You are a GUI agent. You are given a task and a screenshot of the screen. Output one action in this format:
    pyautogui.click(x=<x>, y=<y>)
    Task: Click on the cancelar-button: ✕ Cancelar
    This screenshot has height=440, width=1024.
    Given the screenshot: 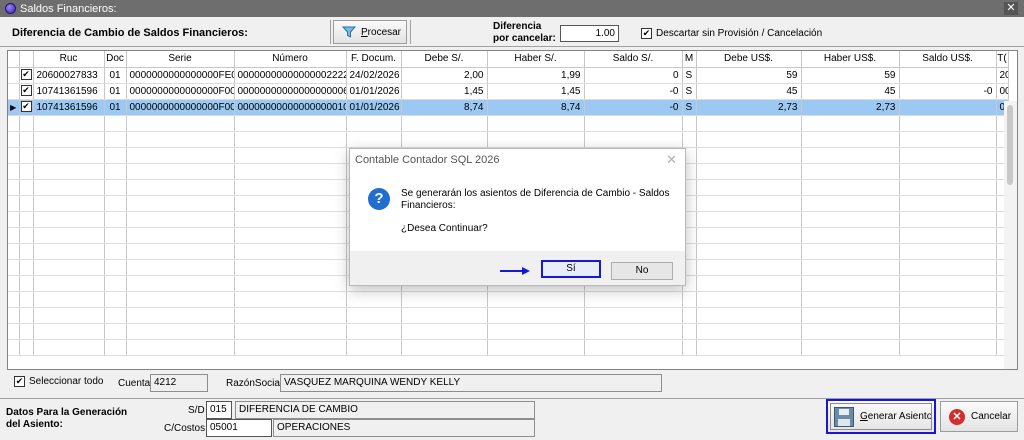 What is the action you would take?
    pyautogui.click(x=979, y=416)
    